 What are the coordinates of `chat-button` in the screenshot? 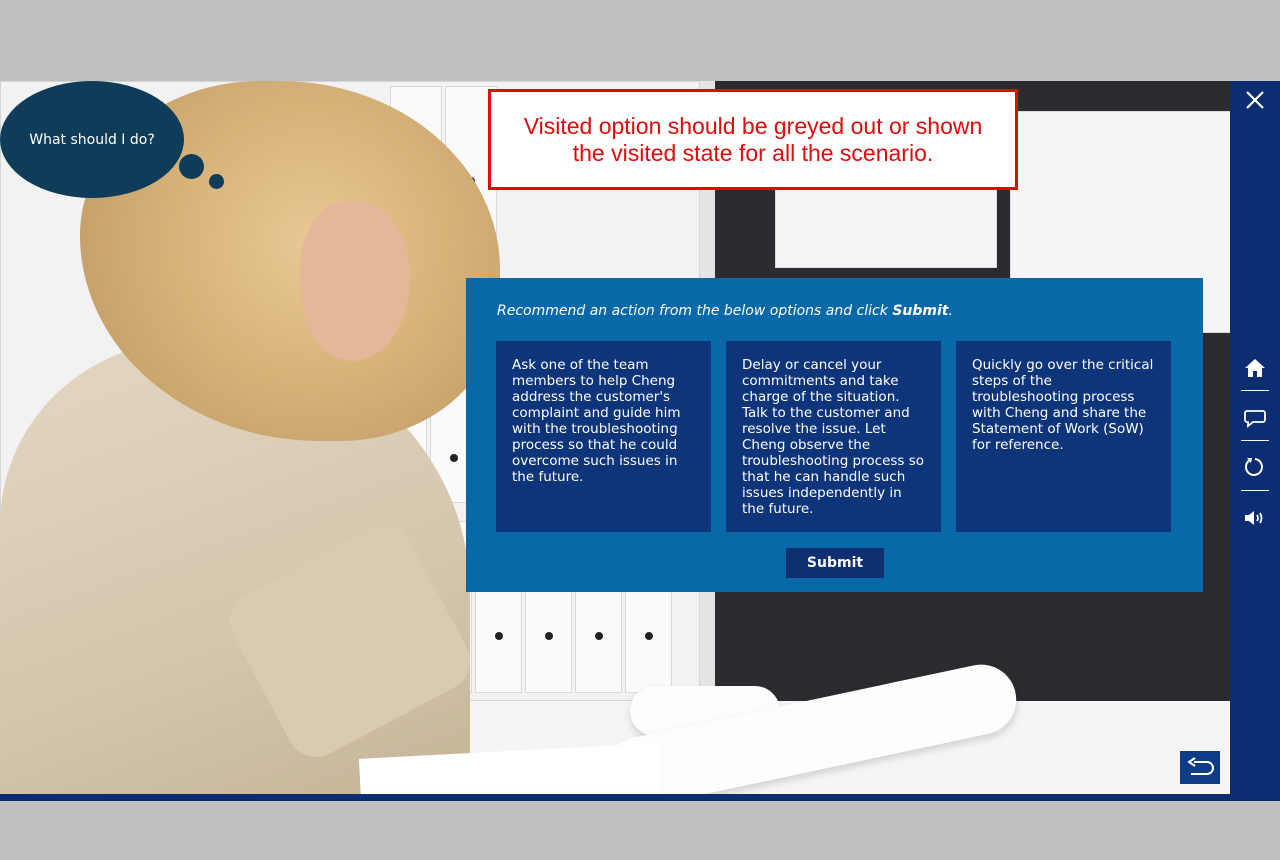 It's located at (1255, 419).